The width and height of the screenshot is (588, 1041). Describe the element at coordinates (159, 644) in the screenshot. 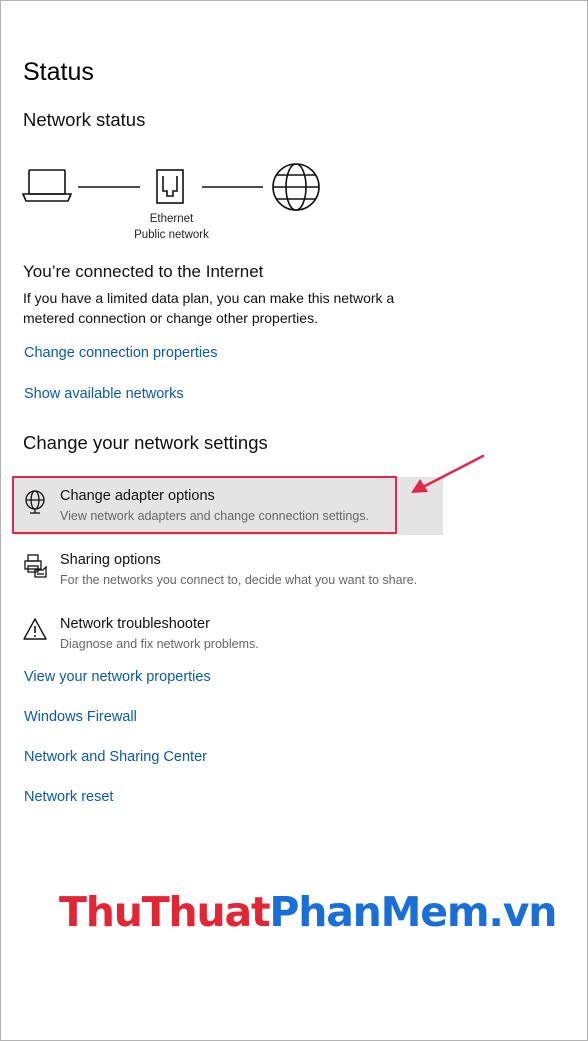

I see `option-subtitle: Diagnose and fix network problems.` at that location.